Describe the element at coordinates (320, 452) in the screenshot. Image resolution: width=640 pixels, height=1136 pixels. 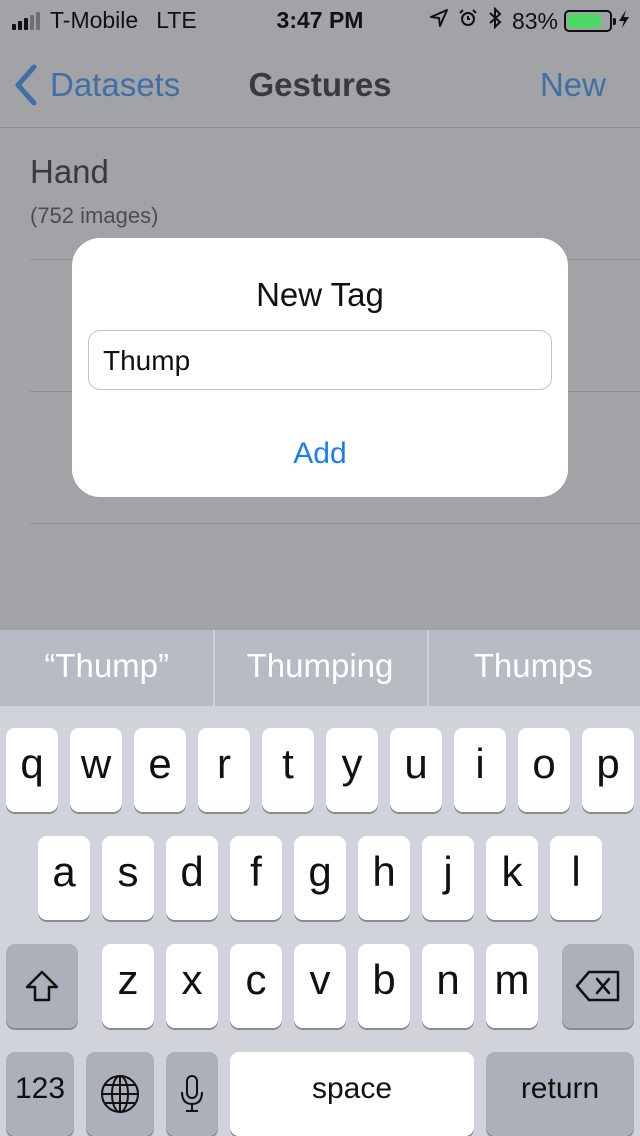
I see `add-button: Add` at that location.